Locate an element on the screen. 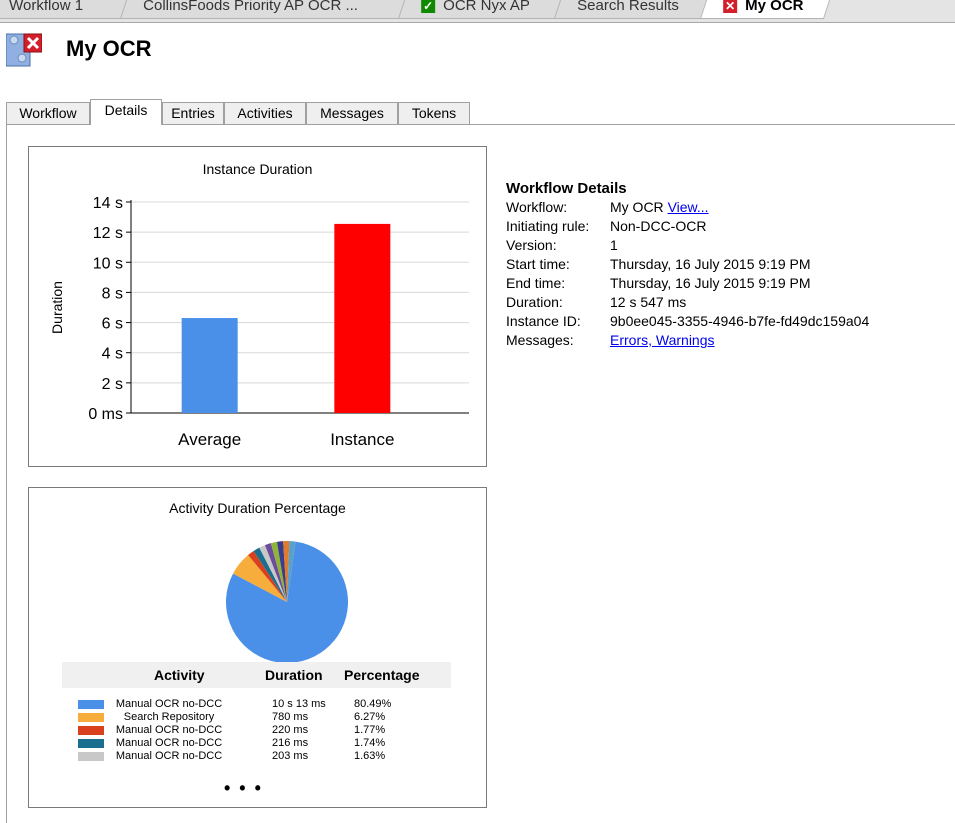 This screenshot has height=823, width=955. detail-value: 12 s 547 ms is located at coordinates (648, 302).